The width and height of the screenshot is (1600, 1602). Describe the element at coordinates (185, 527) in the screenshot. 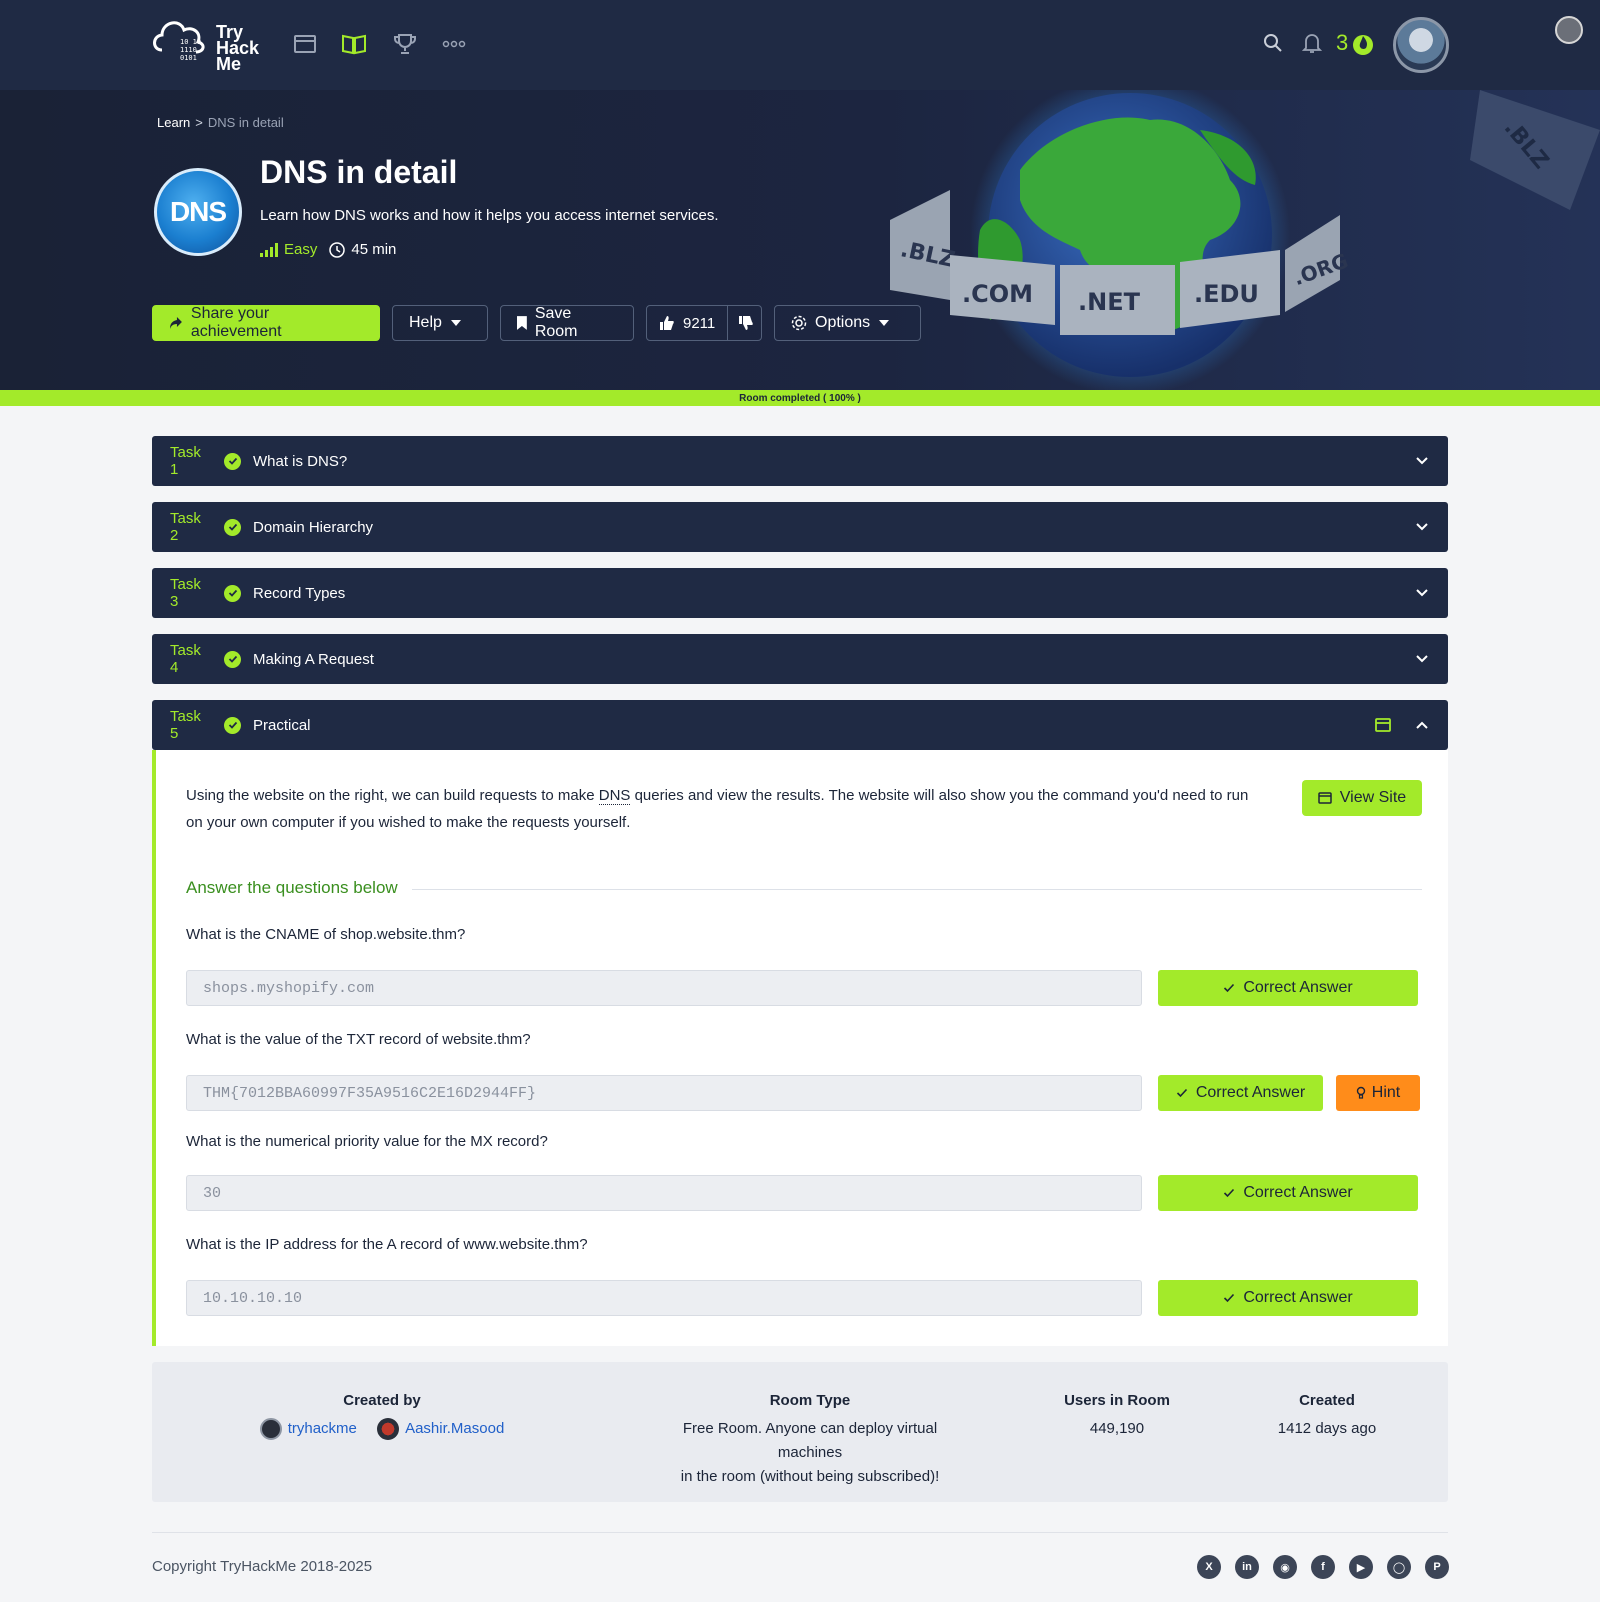

I see `task-number: Task 2` at that location.